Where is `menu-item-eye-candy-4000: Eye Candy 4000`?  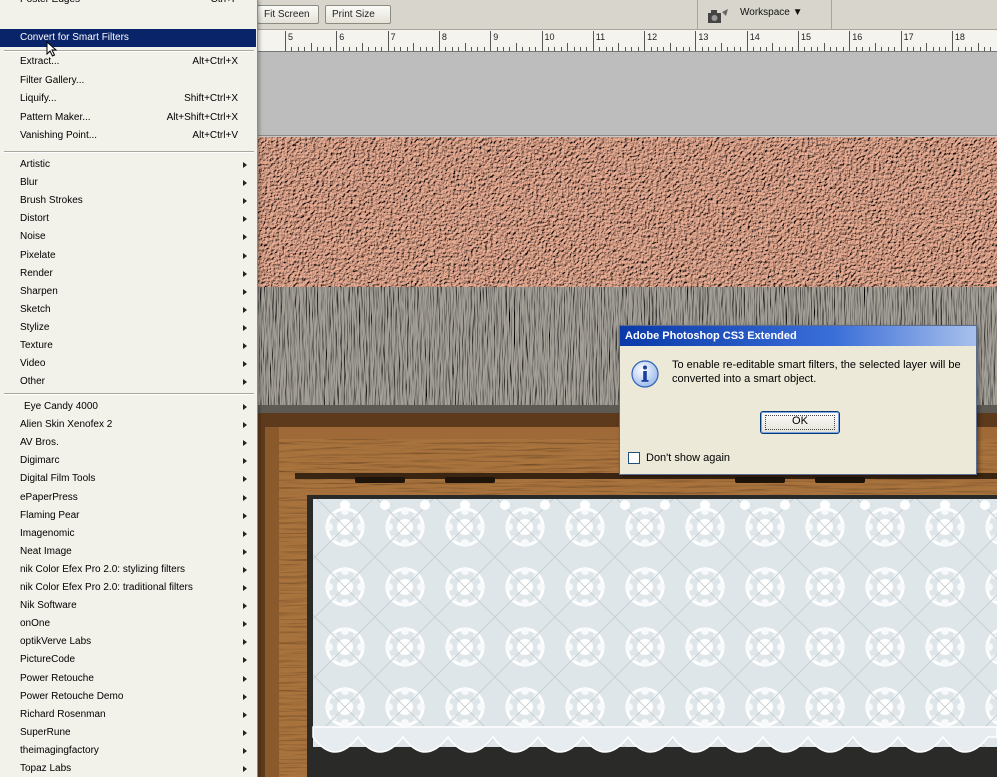
menu-item-eye-candy-4000: Eye Candy 4000 is located at coordinates (128, 407).